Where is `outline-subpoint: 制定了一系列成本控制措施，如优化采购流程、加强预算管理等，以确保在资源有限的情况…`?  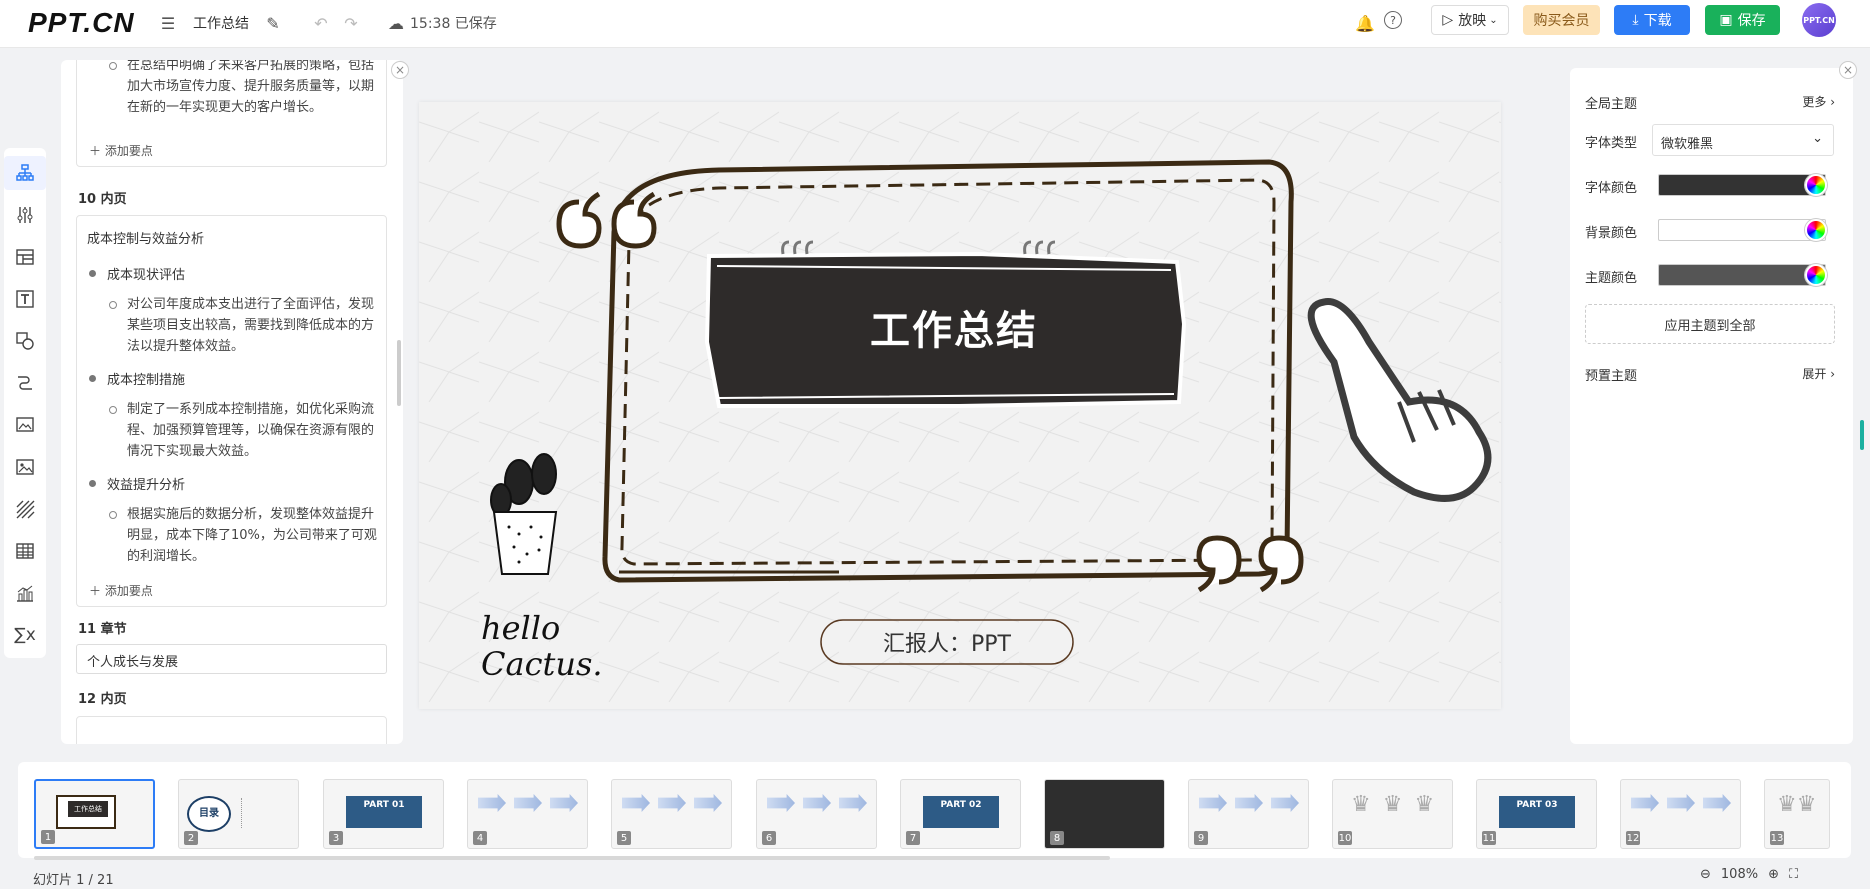 outline-subpoint: 制定了一系列成本控制措施，如优化采购流程、加强预算管理等，以确保在资源有限的情况… is located at coordinates (243, 430).